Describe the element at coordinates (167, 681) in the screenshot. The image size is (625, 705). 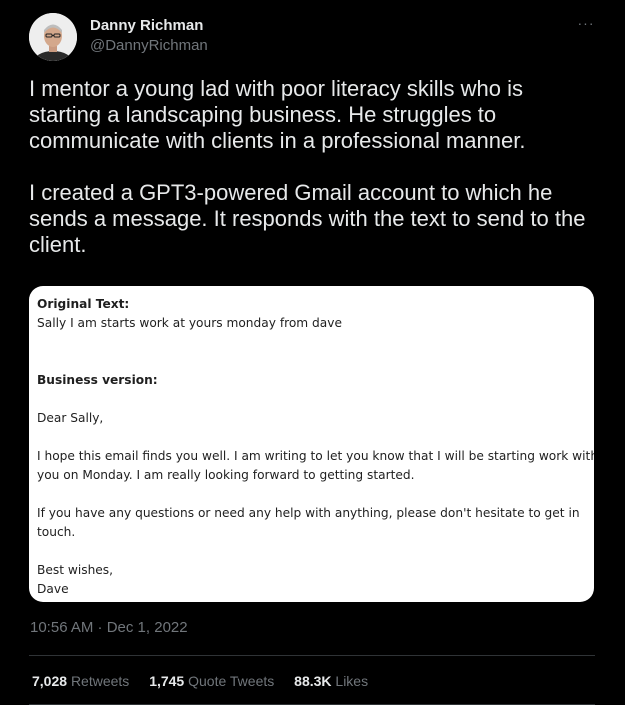
I see `quote-tweets-count: 1,745` at that location.